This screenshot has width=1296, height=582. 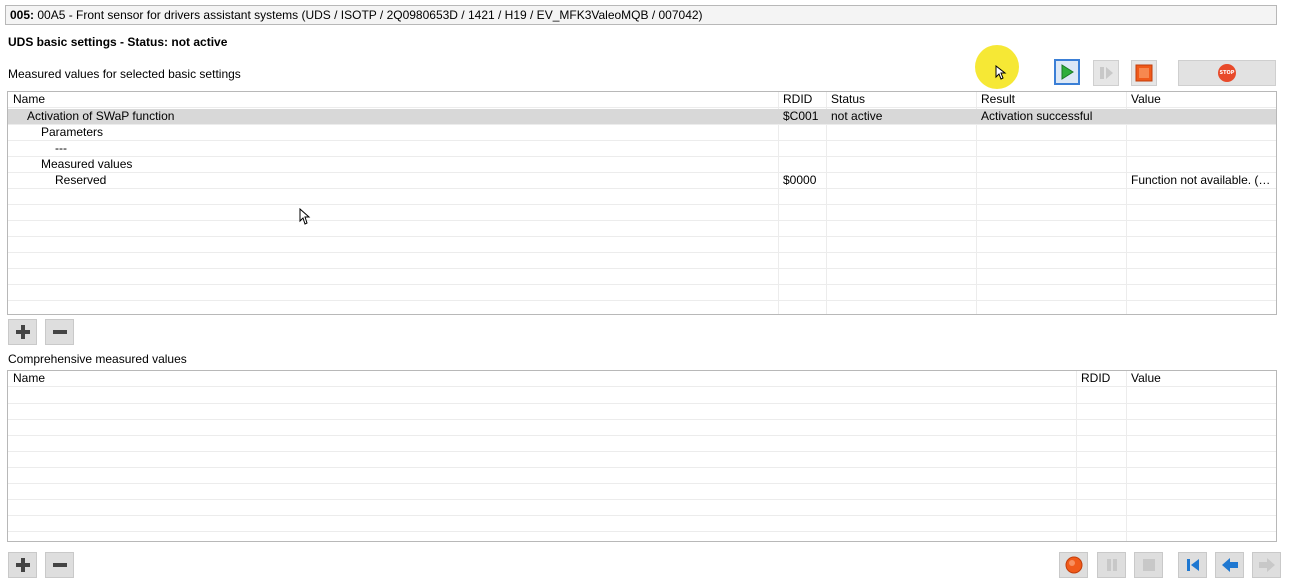 I want to click on column-header-status: Status, so click(x=901, y=100).